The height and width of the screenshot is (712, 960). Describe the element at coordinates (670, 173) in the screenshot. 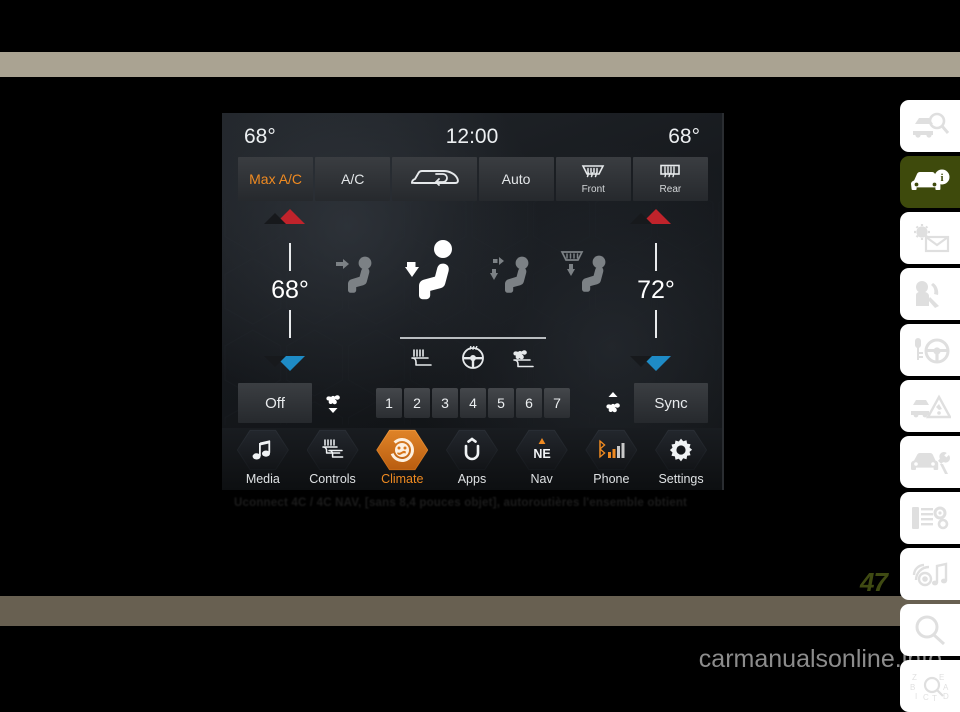

I see `rear-defrost-icon` at that location.